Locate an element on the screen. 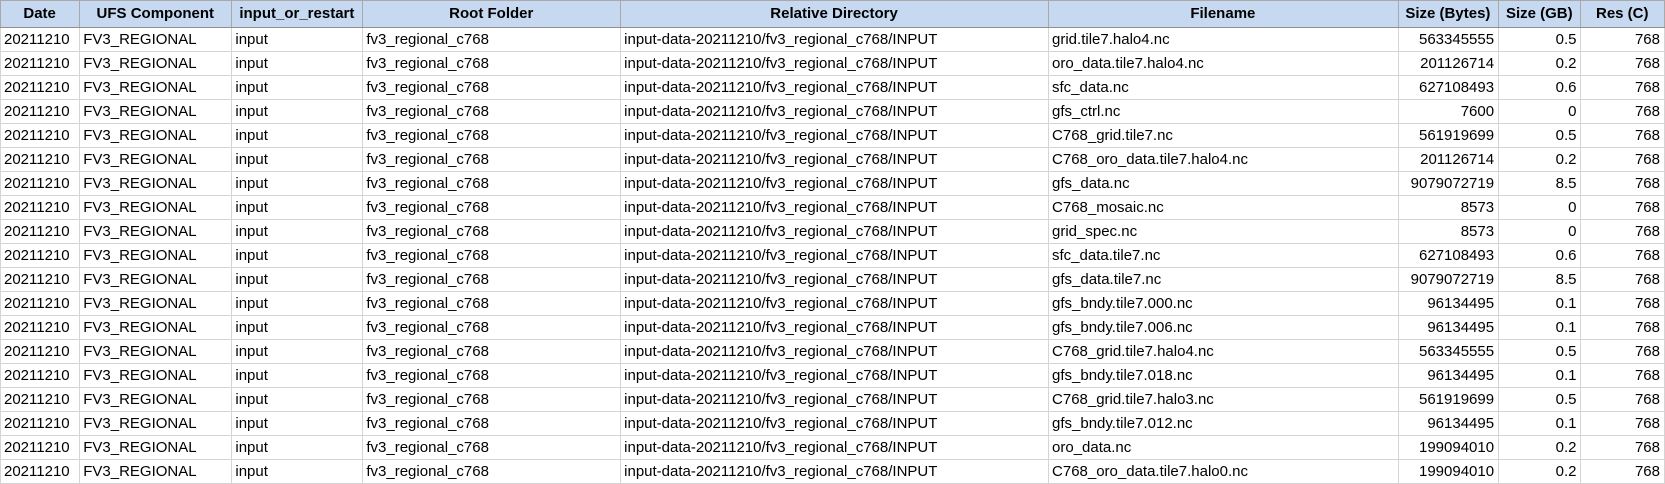 The height and width of the screenshot is (484, 1665). size-gb-cell: 0 is located at coordinates (1540, 207).